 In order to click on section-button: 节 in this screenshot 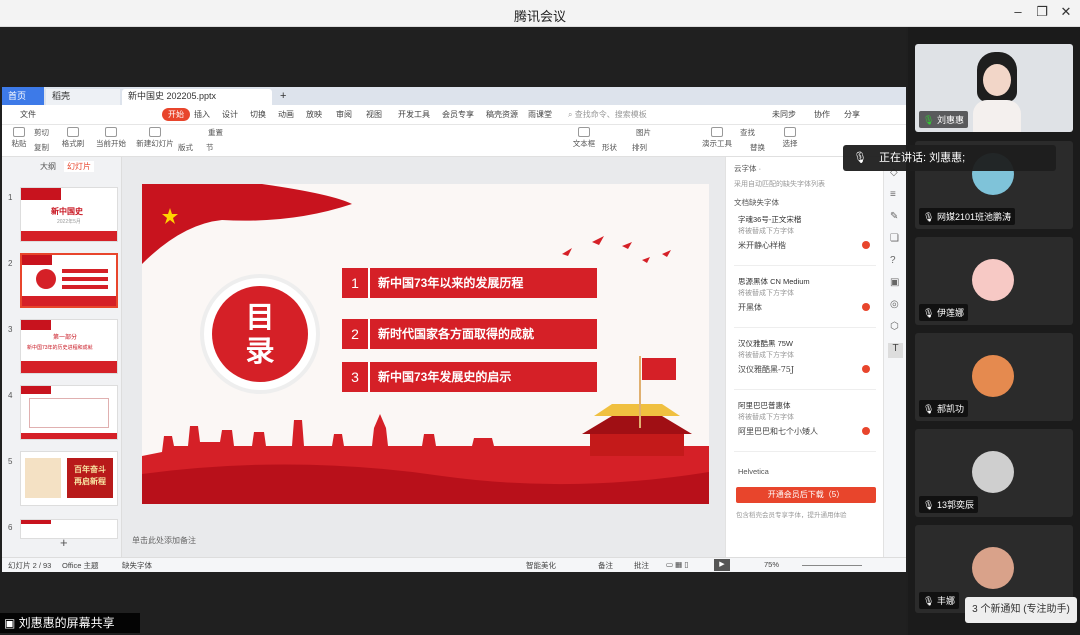, I will do `click(210, 147)`.